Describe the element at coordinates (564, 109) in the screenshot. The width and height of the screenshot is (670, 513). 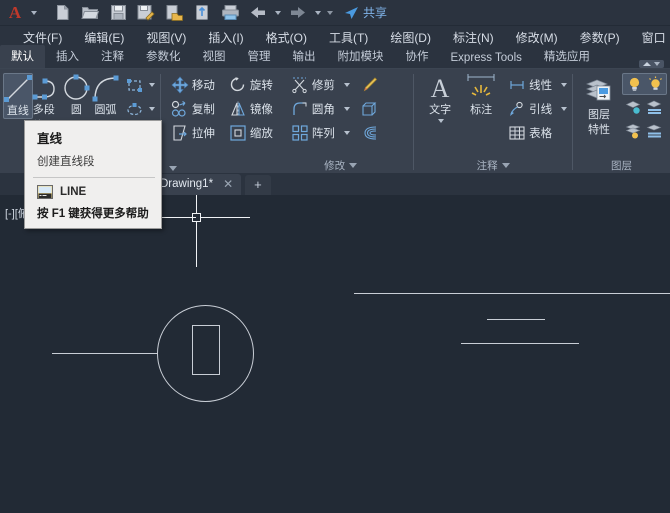
I see `leader-caret-icon` at that location.